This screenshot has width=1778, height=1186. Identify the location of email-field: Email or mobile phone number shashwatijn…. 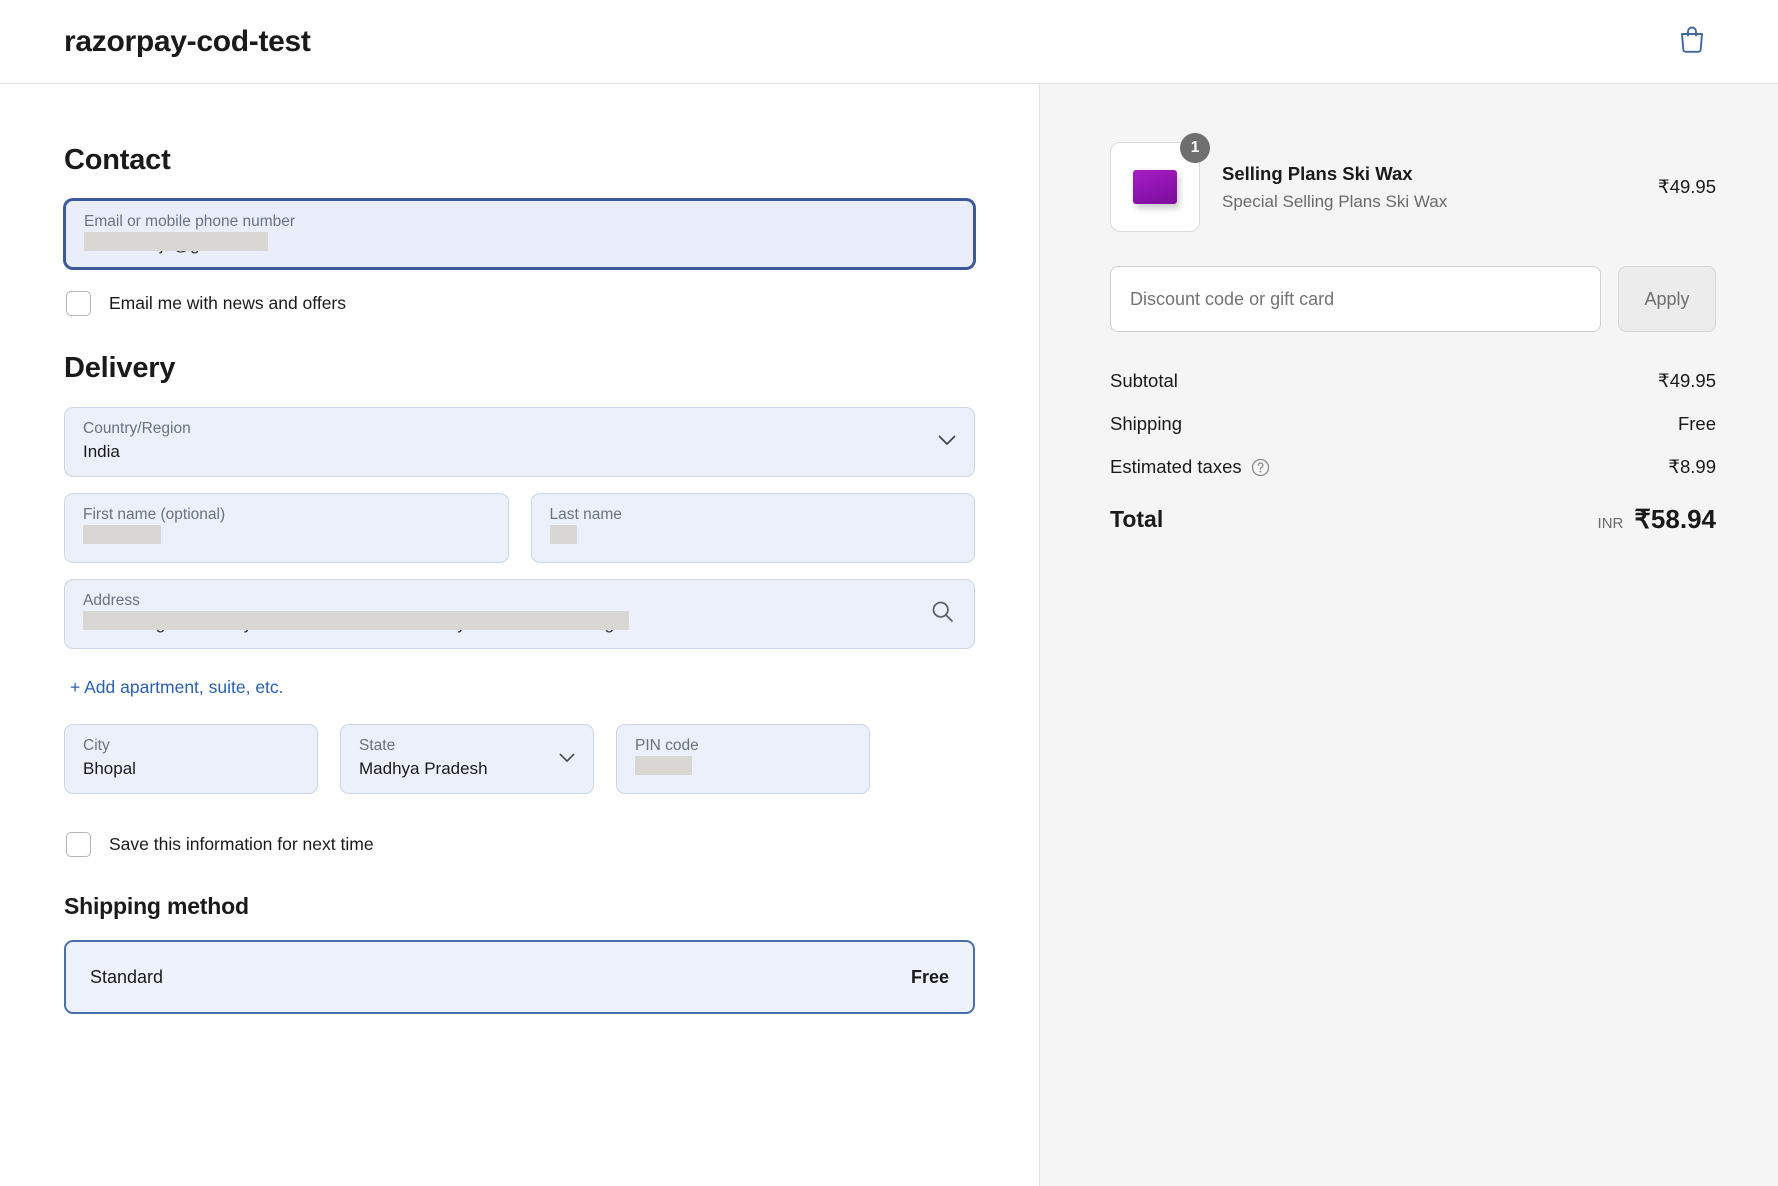
(519, 234).